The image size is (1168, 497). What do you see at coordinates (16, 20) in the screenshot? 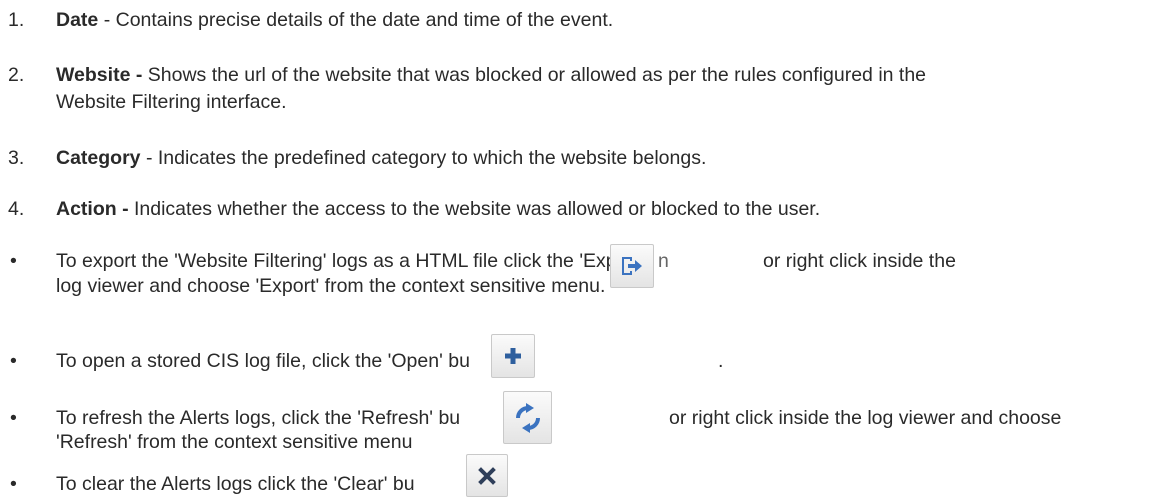
I see `list-number: 1.` at bounding box center [16, 20].